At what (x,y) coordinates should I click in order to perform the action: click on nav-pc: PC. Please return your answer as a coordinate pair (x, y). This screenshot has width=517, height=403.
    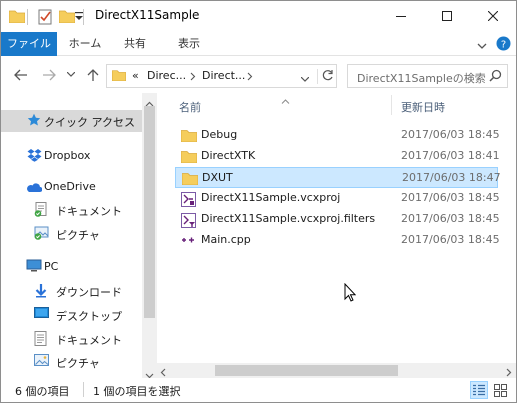
    Looking at the image, I should click on (71, 267).